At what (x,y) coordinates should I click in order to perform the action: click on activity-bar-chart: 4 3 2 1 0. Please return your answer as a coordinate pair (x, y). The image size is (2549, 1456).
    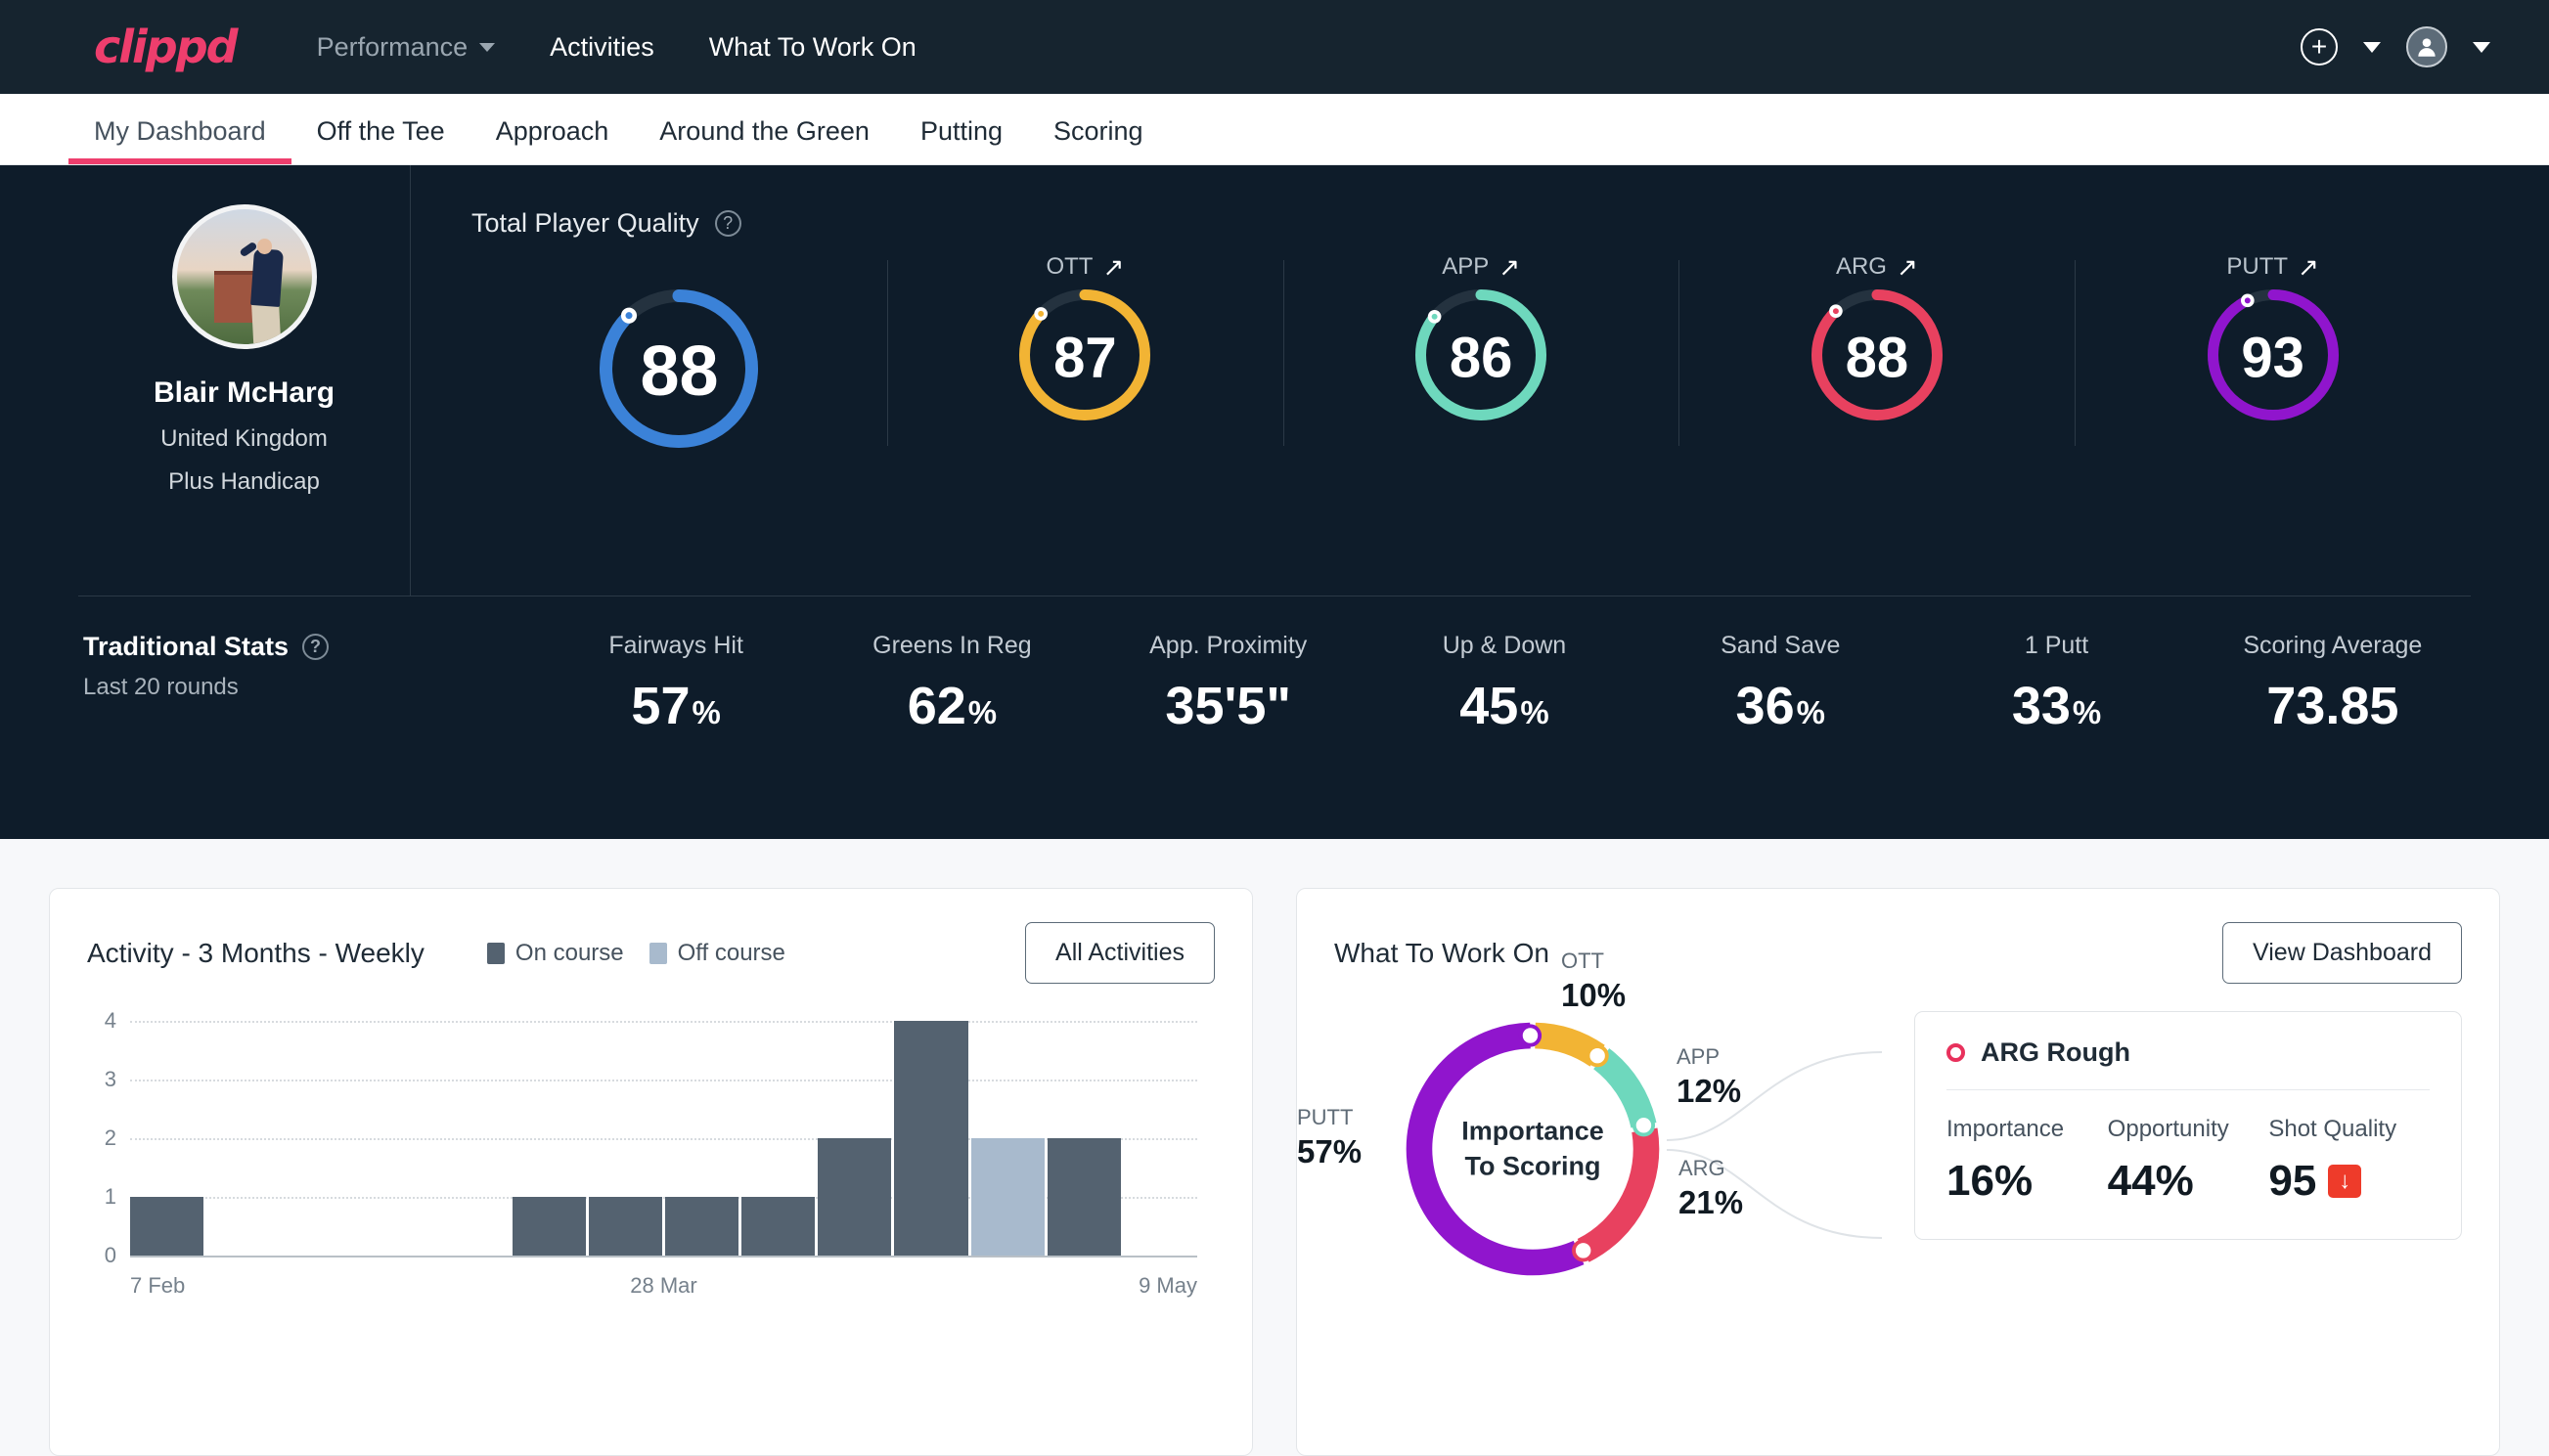
    Looking at the image, I should click on (651, 1137).